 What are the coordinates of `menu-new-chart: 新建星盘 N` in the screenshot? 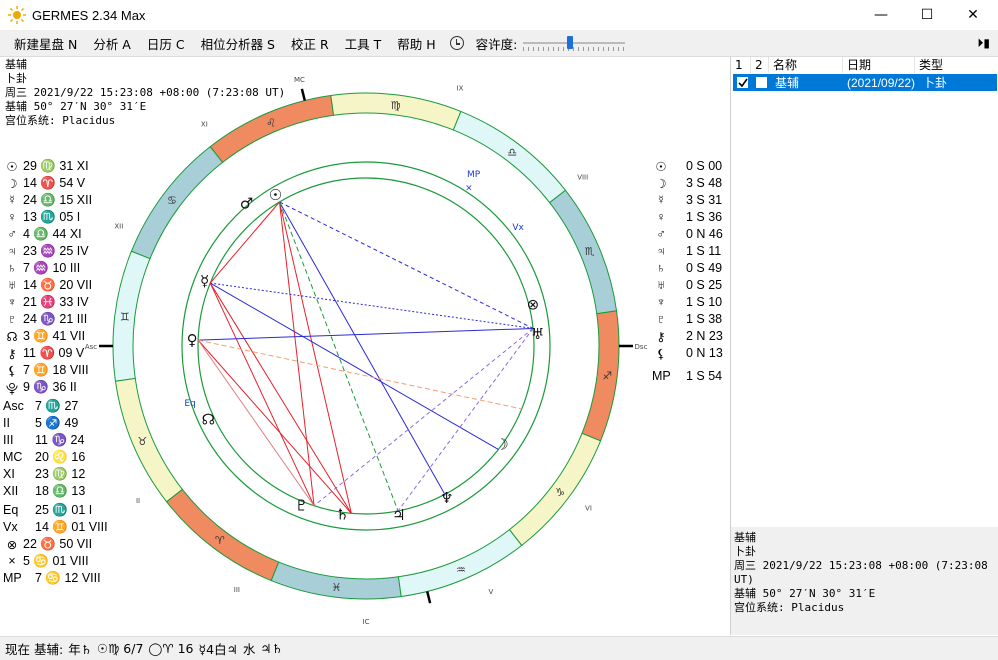 It's located at (45, 43).